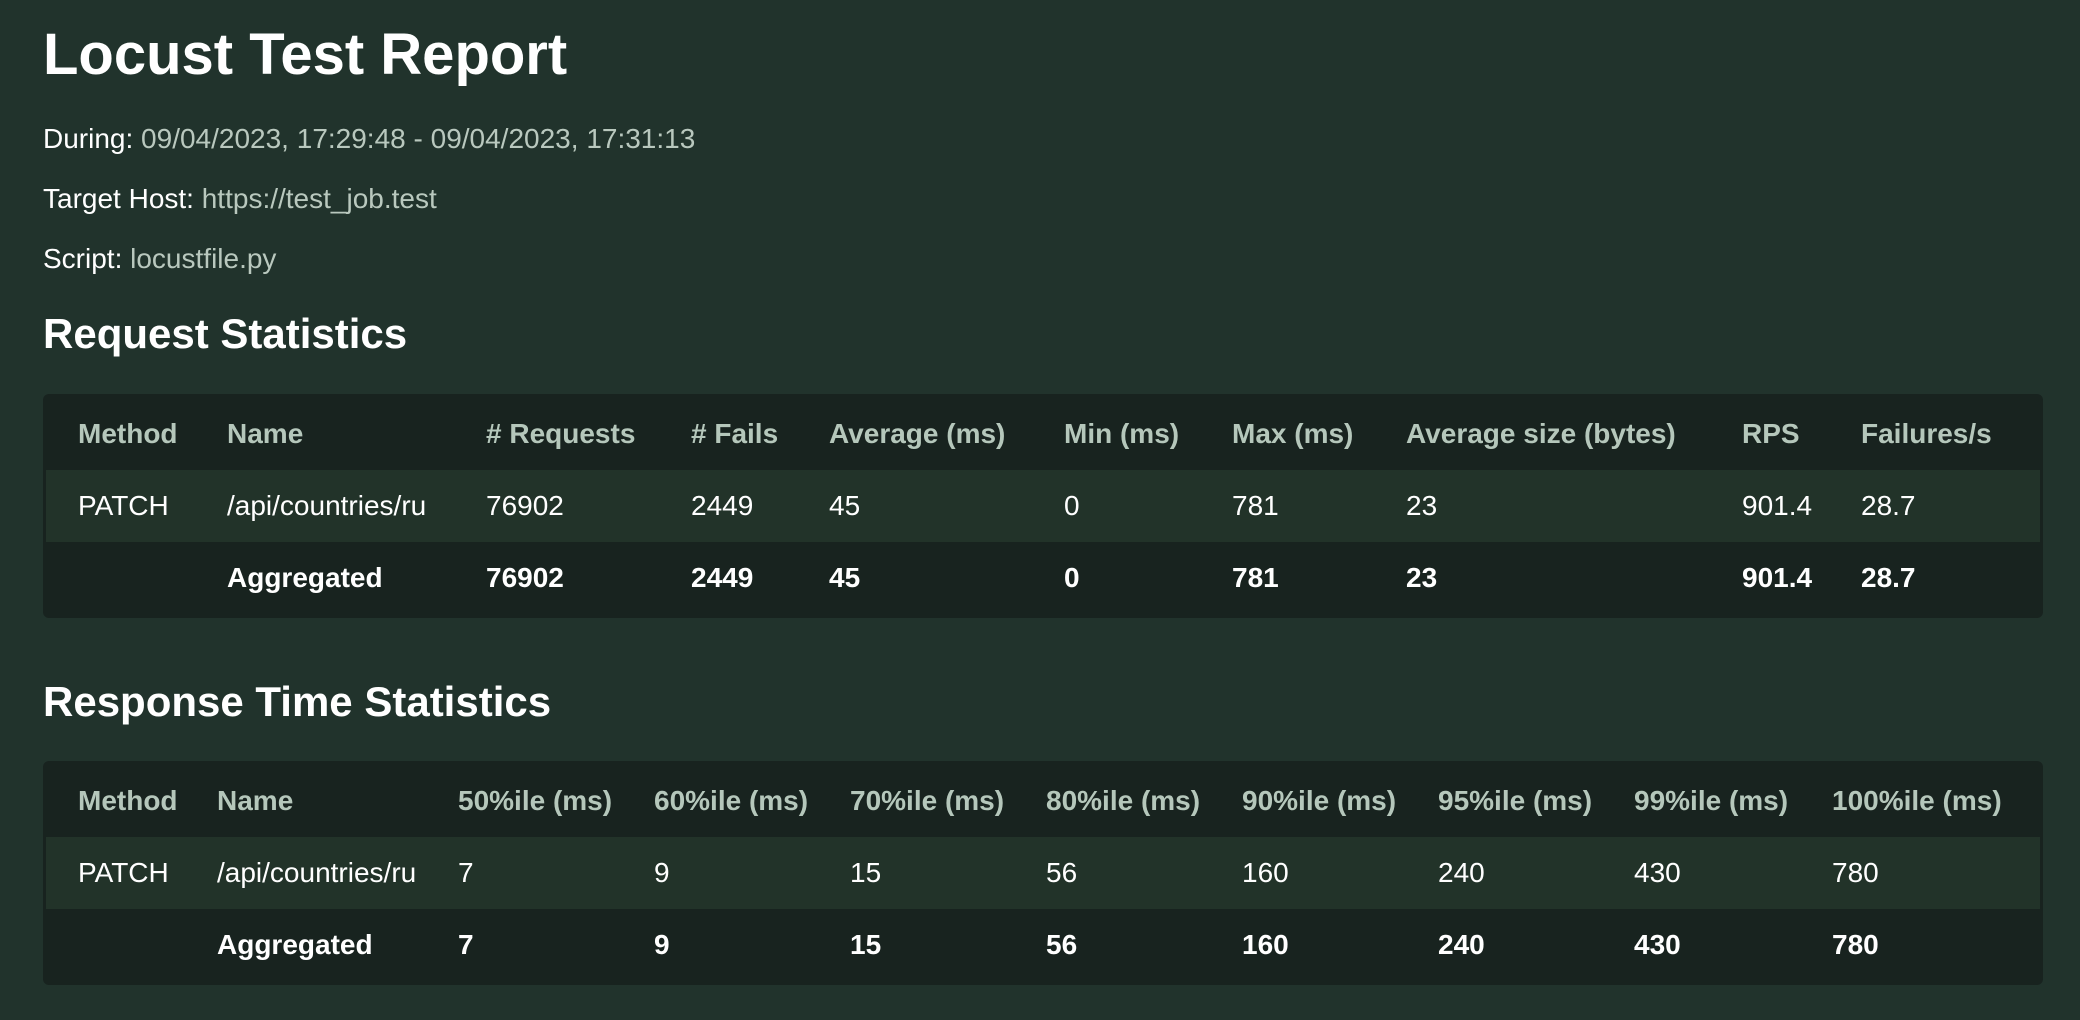 Image resolution: width=2080 pixels, height=1020 pixels. Describe the element at coordinates (1122, 433) in the screenshot. I see `column-header: Min (ms)` at that location.